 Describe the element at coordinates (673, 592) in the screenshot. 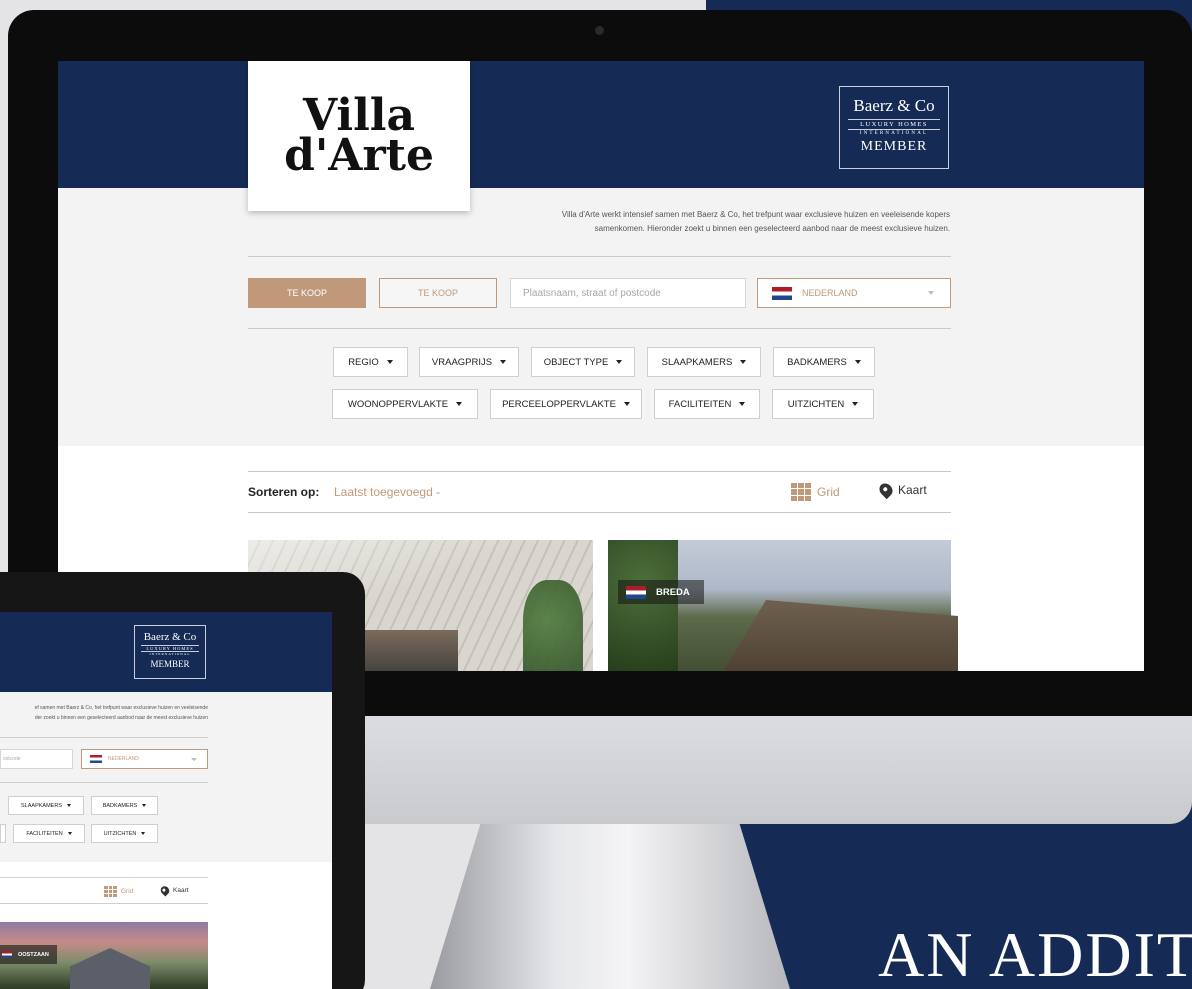

I see `city-label: BREDA` at that location.